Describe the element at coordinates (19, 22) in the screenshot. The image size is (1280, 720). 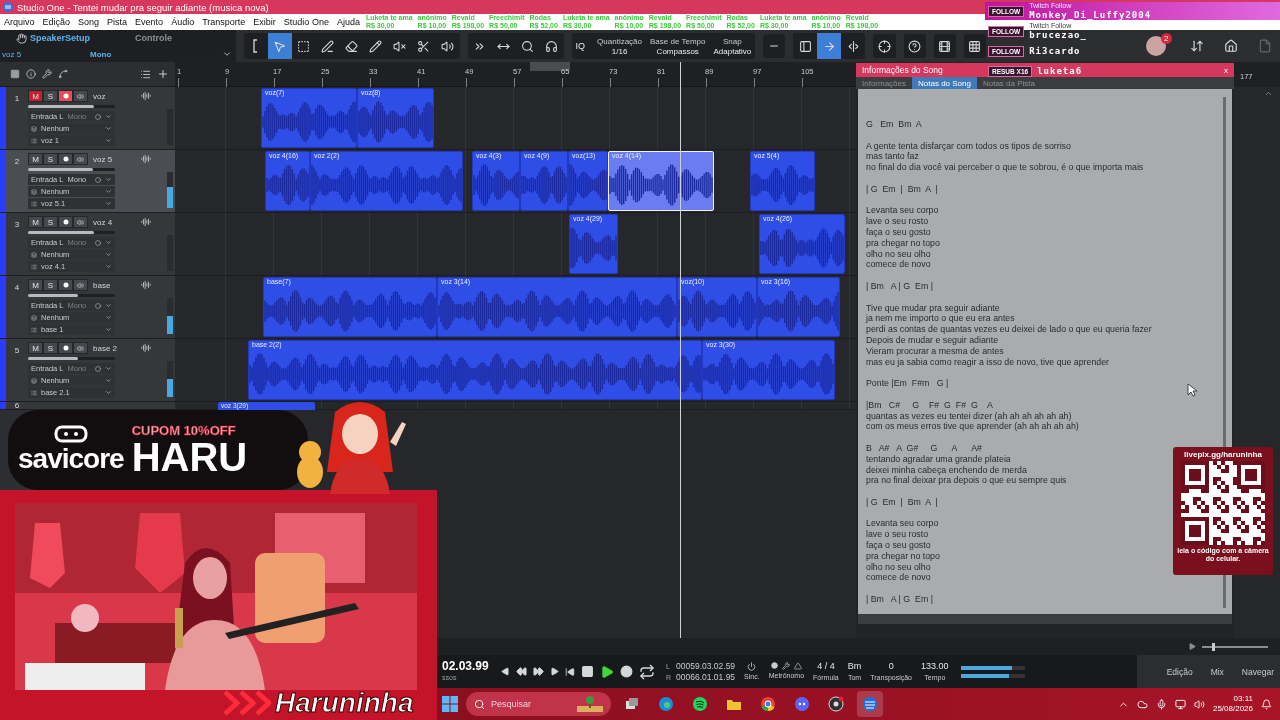
I see `menu-item: Arquivo` at that location.